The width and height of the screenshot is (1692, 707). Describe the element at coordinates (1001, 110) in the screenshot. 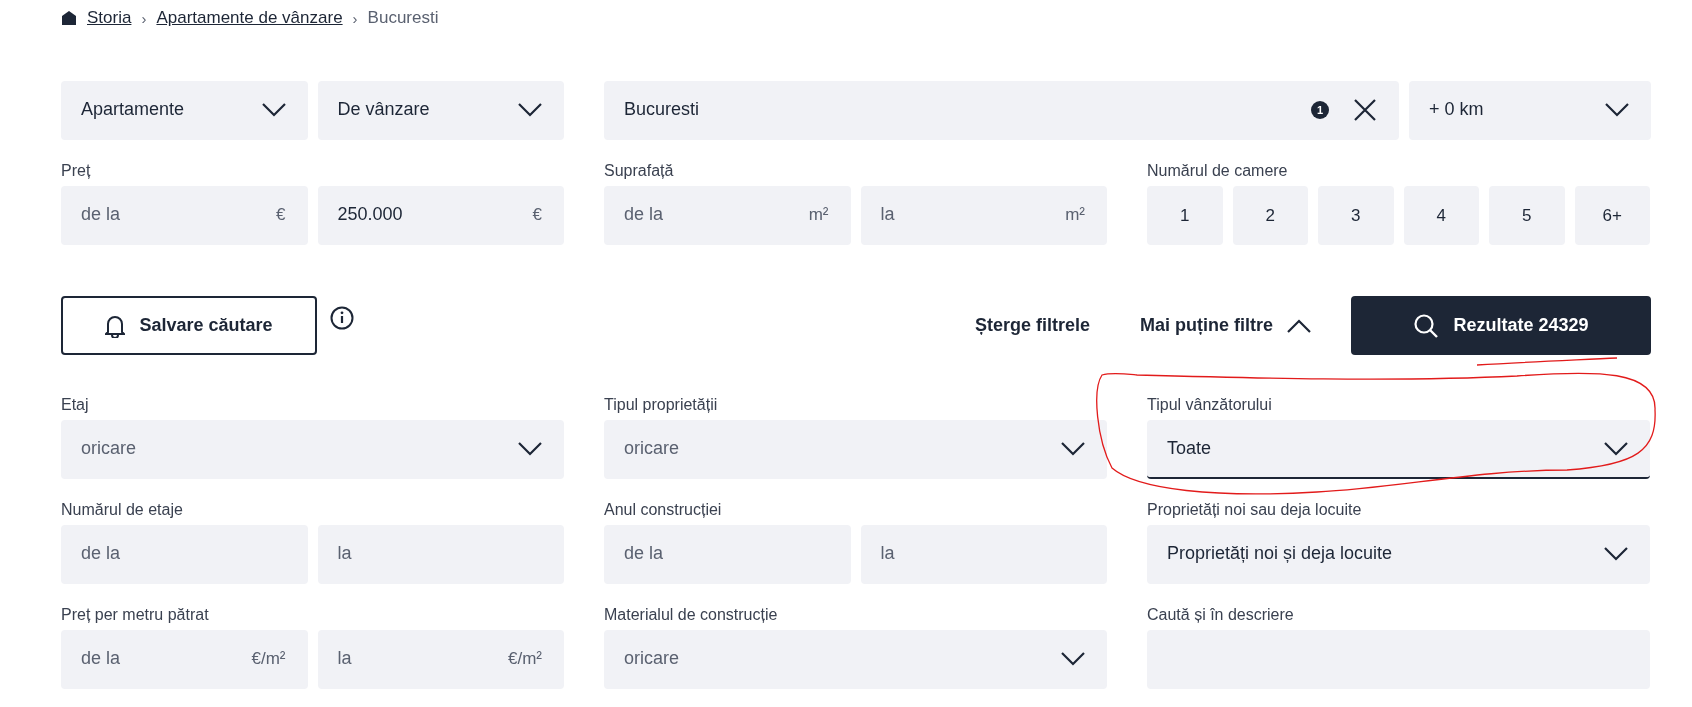

I see `location-field: Bucuresti 1` at that location.